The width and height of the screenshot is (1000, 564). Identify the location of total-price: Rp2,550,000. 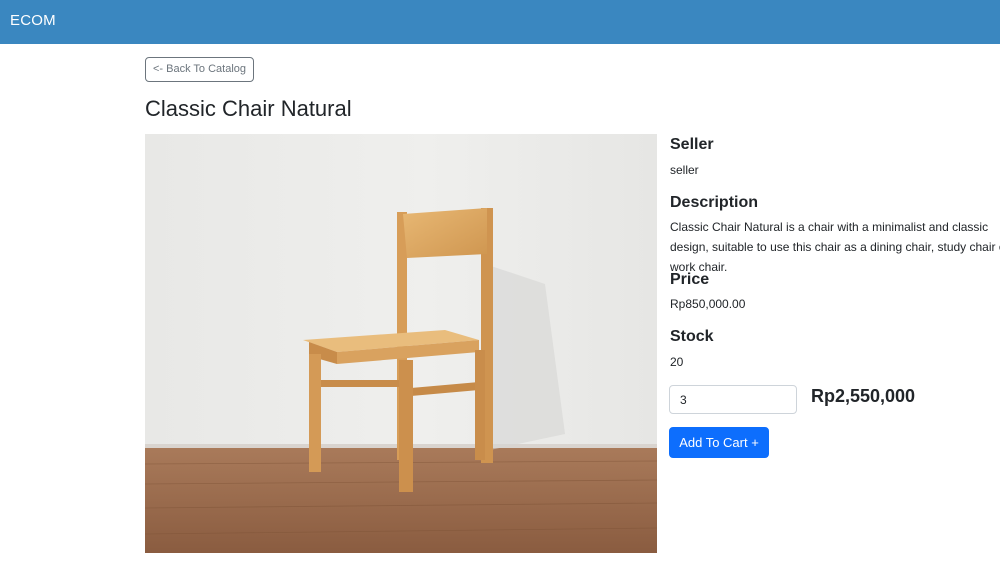
(863, 396).